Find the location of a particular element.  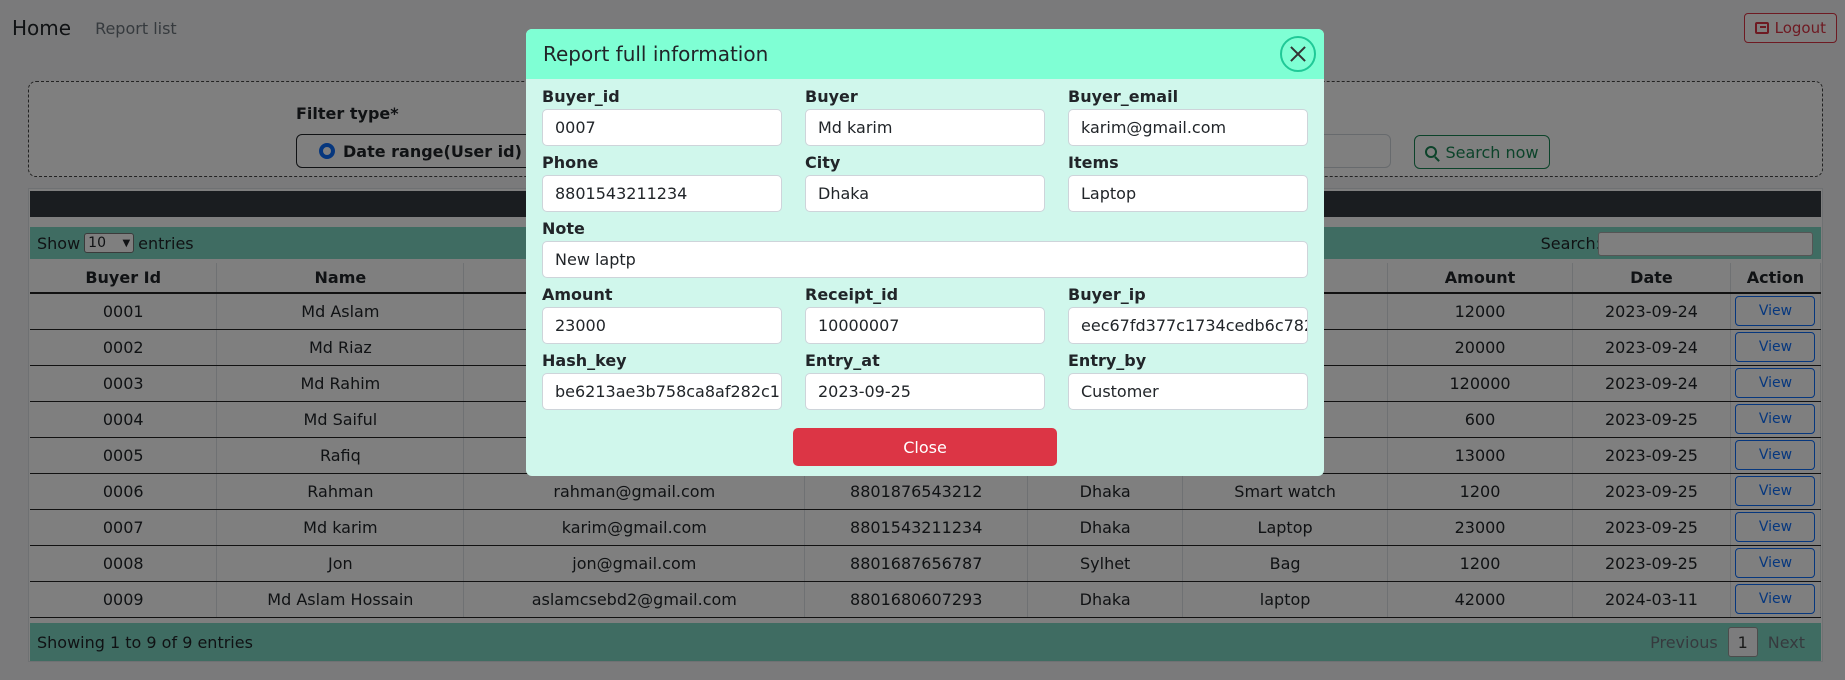

receipt-id-label: Receipt_id is located at coordinates (852, 294).